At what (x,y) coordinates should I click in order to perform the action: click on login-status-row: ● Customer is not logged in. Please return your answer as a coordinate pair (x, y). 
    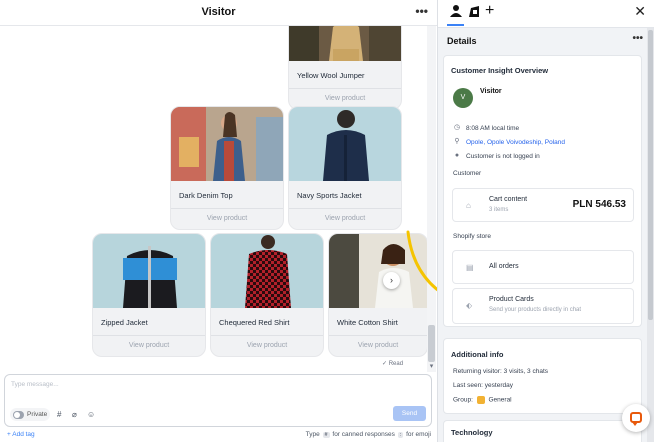
    Looking at the image, I should click on (496, 156).